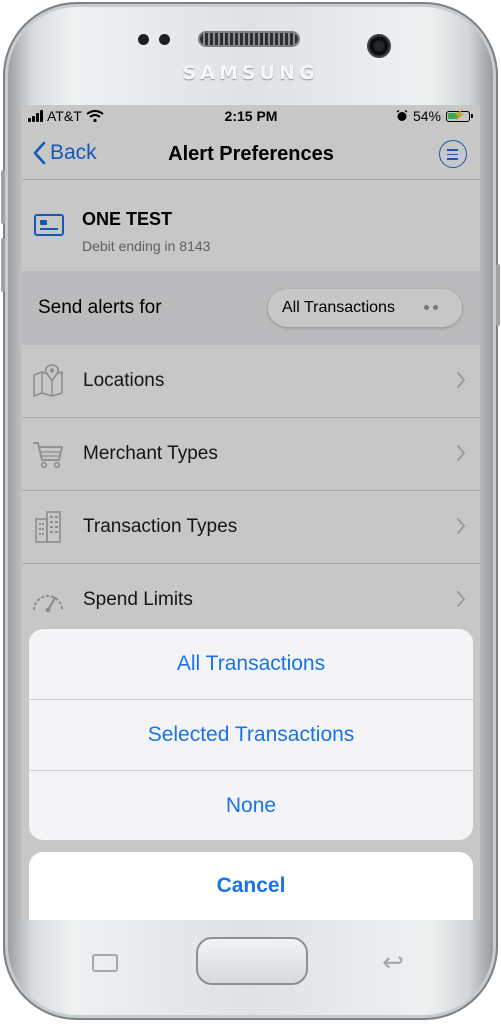 Image resolution: width=501 pixels, height=1024 pixels. Describe the element at coordinates (393, 962) in the screenshot. I see `hardware-back-icon: ↩` at that location.